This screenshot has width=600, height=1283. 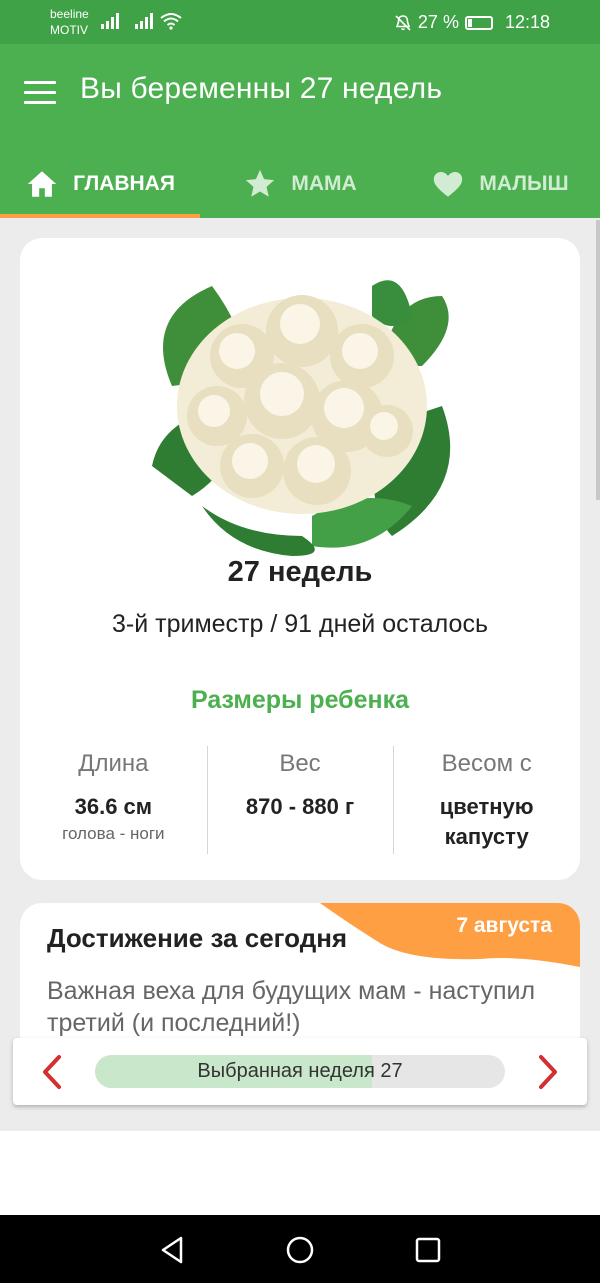 I want to click on tab-bar: ГЛАВНАЯ МАМА МАЛЫШ, so click(x=300, y=184).